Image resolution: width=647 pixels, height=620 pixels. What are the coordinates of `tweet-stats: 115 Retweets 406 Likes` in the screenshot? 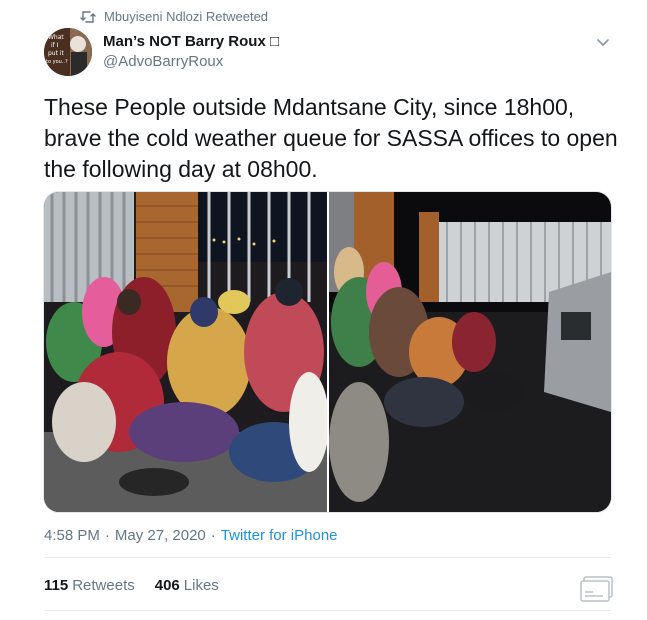 It's located at (131, 585).